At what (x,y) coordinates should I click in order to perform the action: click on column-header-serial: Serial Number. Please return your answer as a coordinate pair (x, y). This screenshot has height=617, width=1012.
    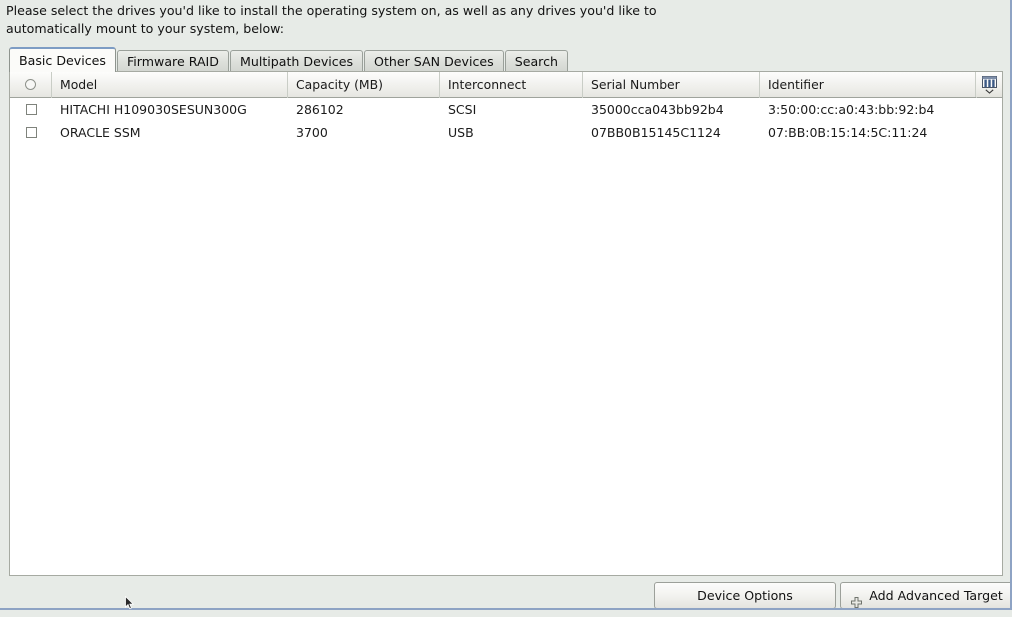
    Looking at the image, I should click on (671, 84).